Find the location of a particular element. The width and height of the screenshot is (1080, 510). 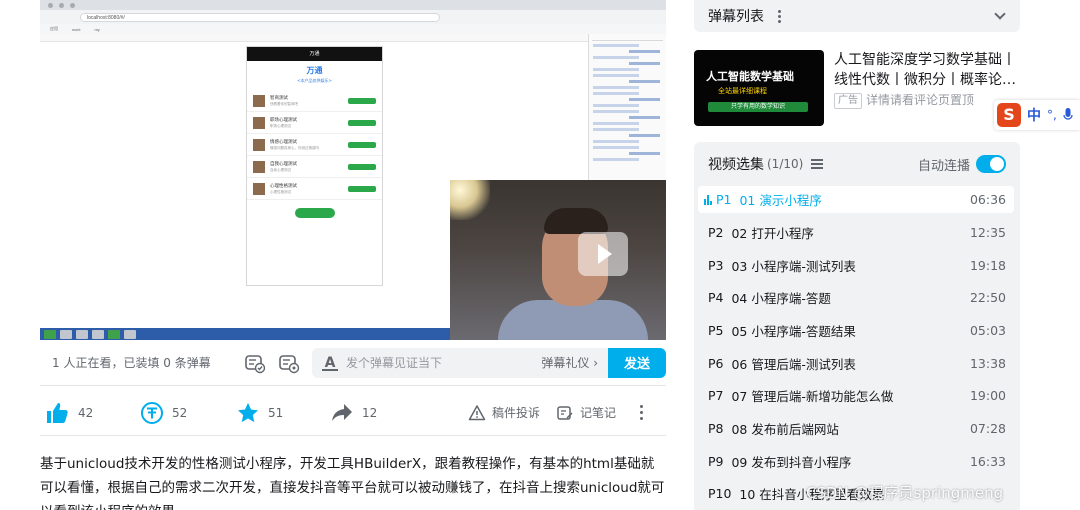

miniapp-test-item: 心理性格测试 心理性格测试 is located at coordinates (314, 189).